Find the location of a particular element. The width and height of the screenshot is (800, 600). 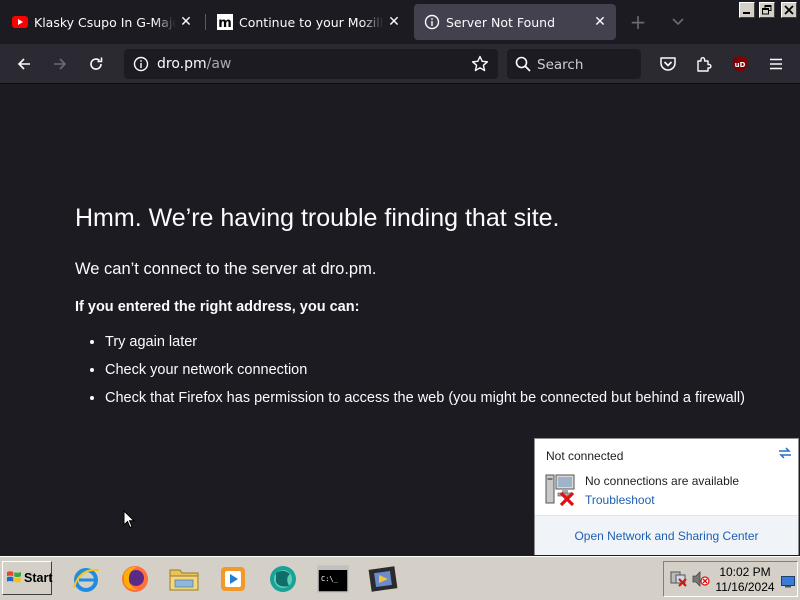

minimize-button is located at coordinates (747, 10).